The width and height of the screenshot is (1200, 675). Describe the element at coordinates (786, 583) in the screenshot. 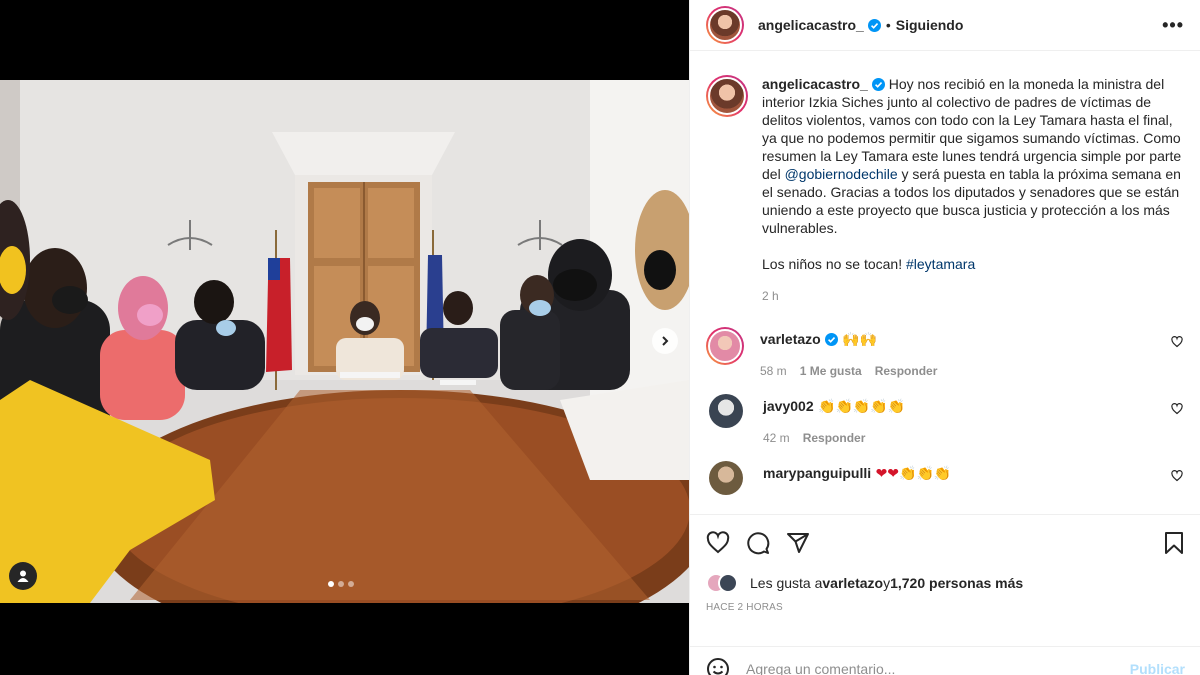

I see `likes-prefix: Les gusta a` at that location.